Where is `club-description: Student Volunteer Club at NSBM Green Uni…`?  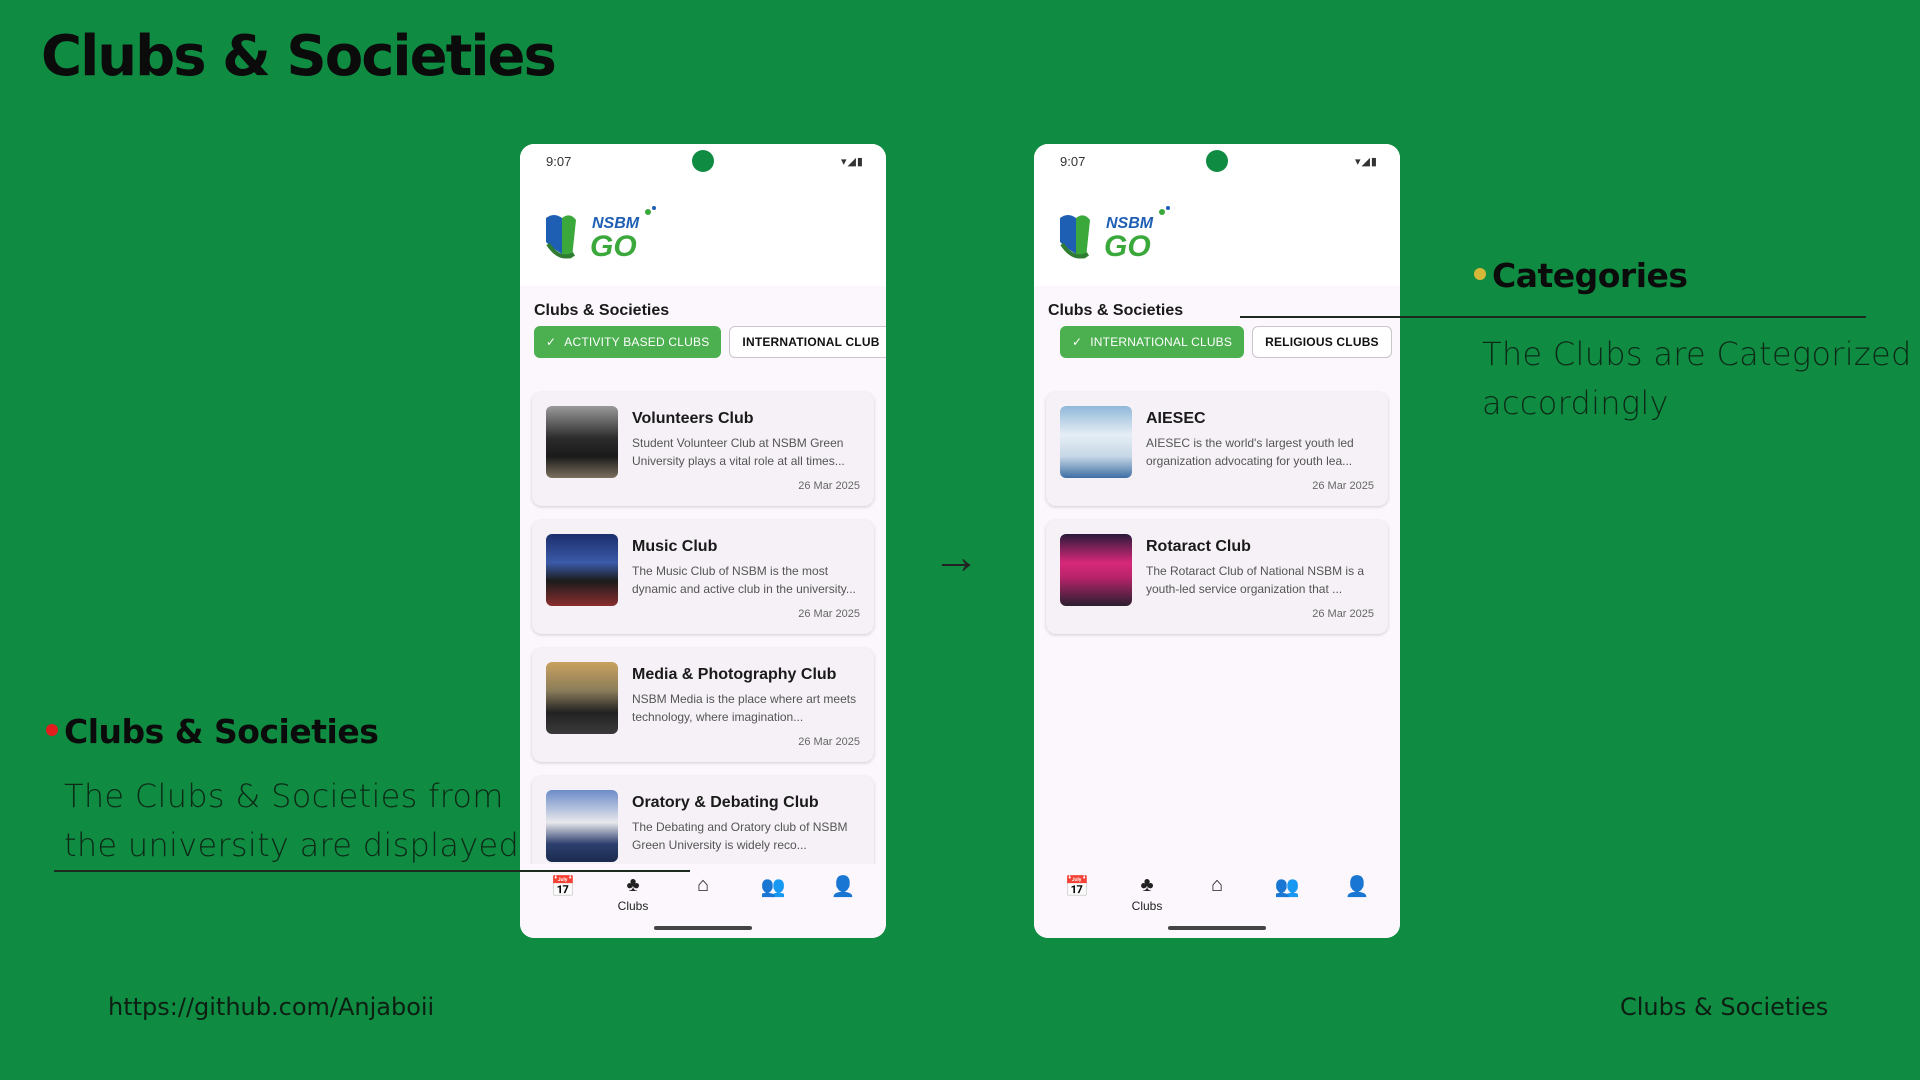 club-description: Student Volunteer Club at NSBM Green Uni… is located at coordinates (738, 452).